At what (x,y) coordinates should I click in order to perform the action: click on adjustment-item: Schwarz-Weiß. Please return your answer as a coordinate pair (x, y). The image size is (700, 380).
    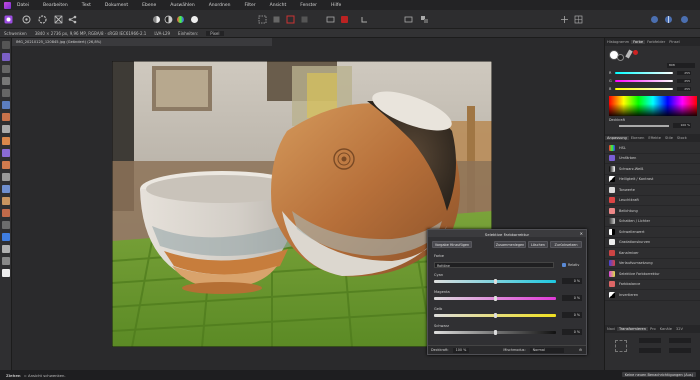
    Looking at the image, I should click on (652, 169).